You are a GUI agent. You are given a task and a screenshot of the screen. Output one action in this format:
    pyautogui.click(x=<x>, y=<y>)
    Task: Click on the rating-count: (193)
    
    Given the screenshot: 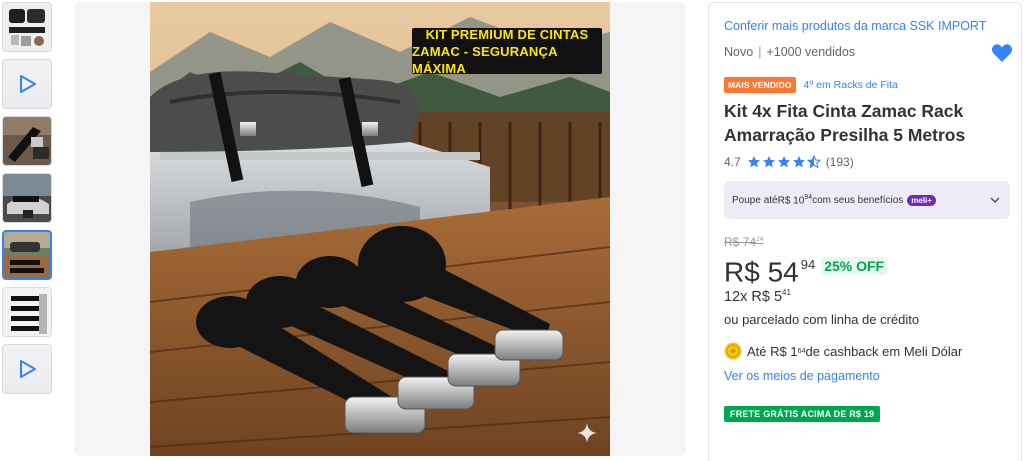 What is the action you would take?
    pyautogui.click(x=839, y=162)
    